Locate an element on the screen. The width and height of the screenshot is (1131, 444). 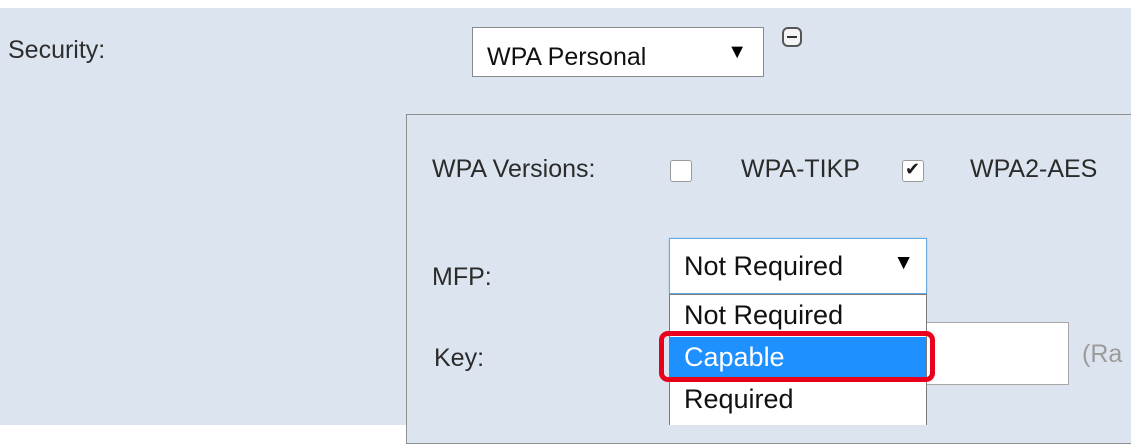
wpa-tikp-checkbox is located at coordinates (913, 170).